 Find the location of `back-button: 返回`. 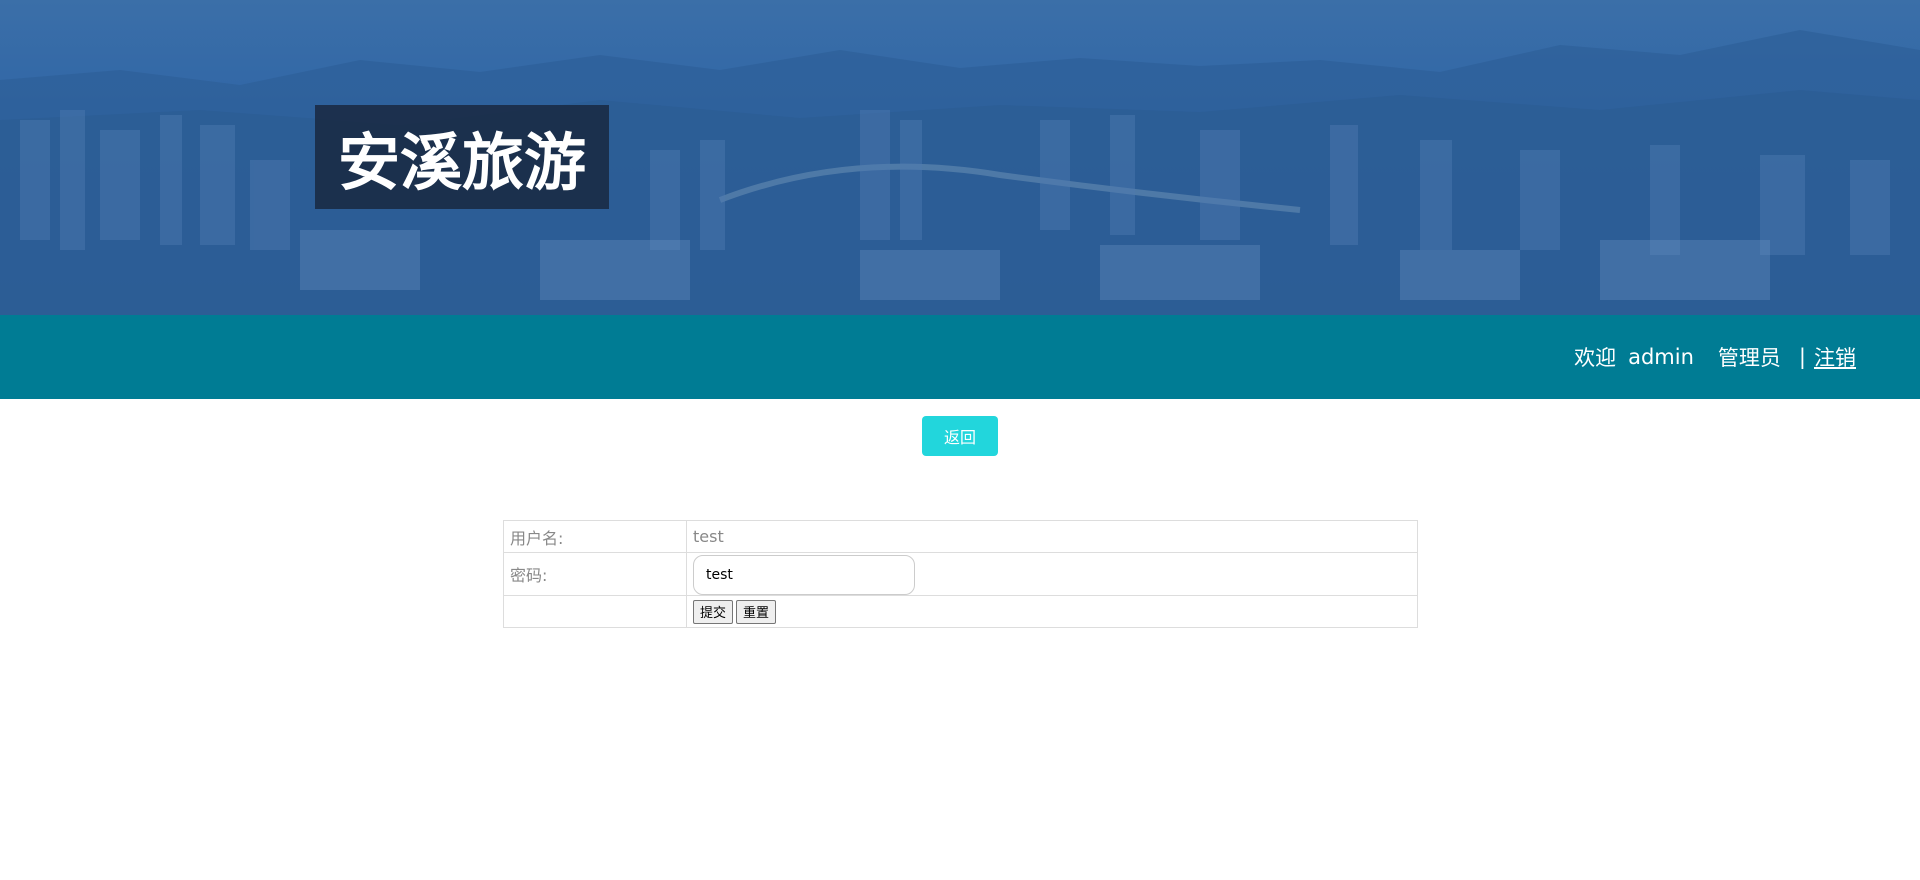

back-button: 返回 is located at coordinates (960, 436).